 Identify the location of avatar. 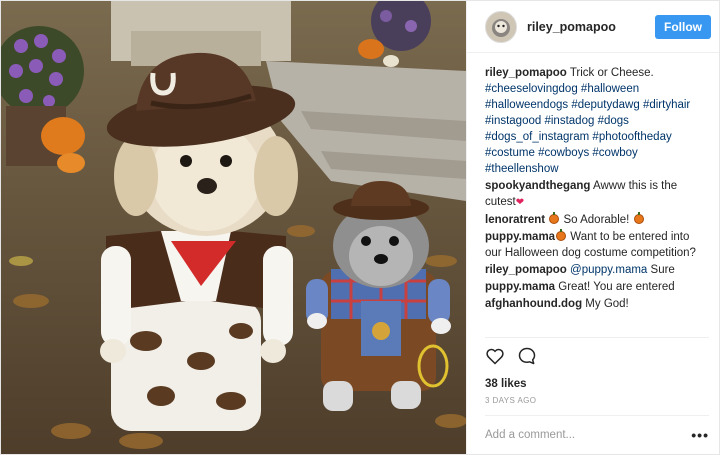
(501, 26).